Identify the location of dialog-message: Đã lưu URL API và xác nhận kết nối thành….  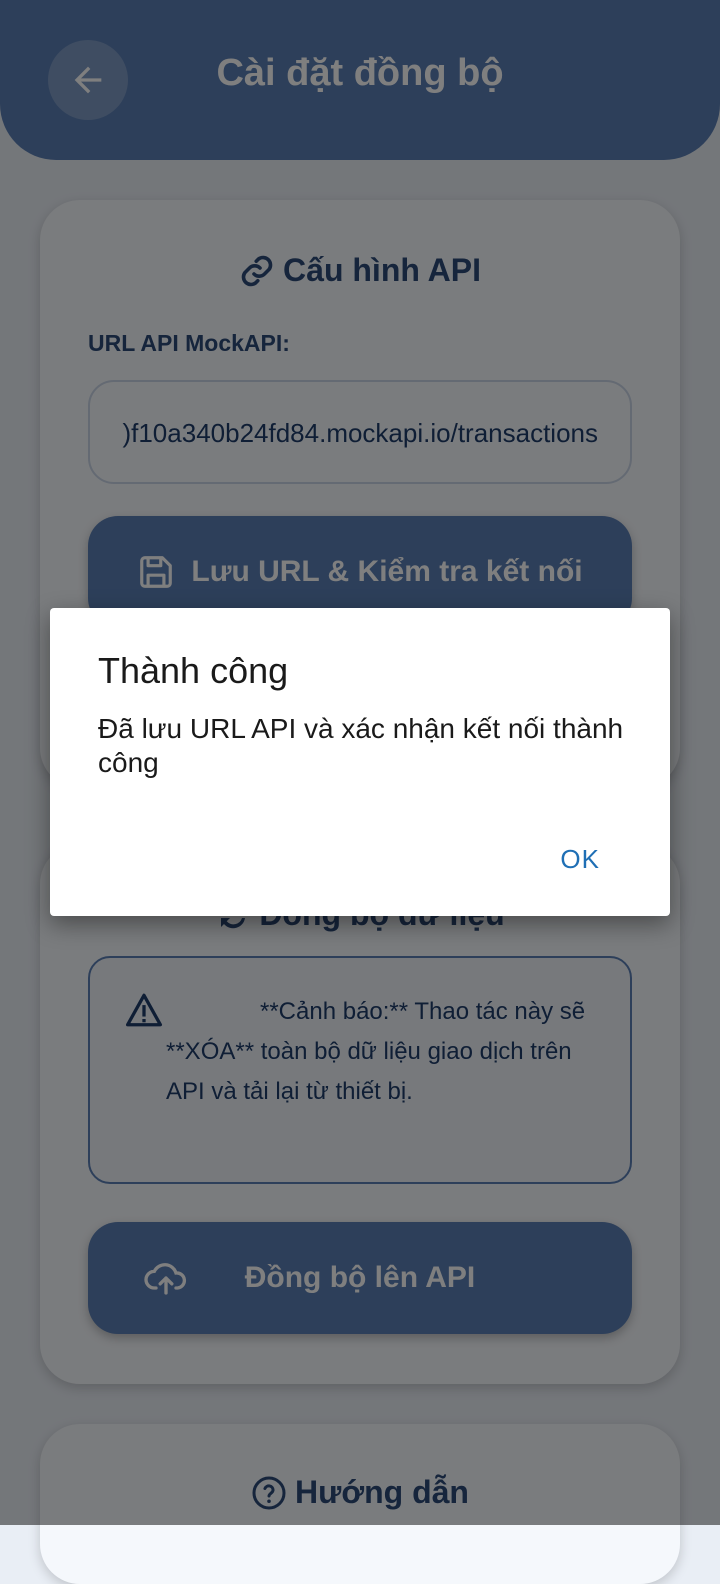
(361, 745).